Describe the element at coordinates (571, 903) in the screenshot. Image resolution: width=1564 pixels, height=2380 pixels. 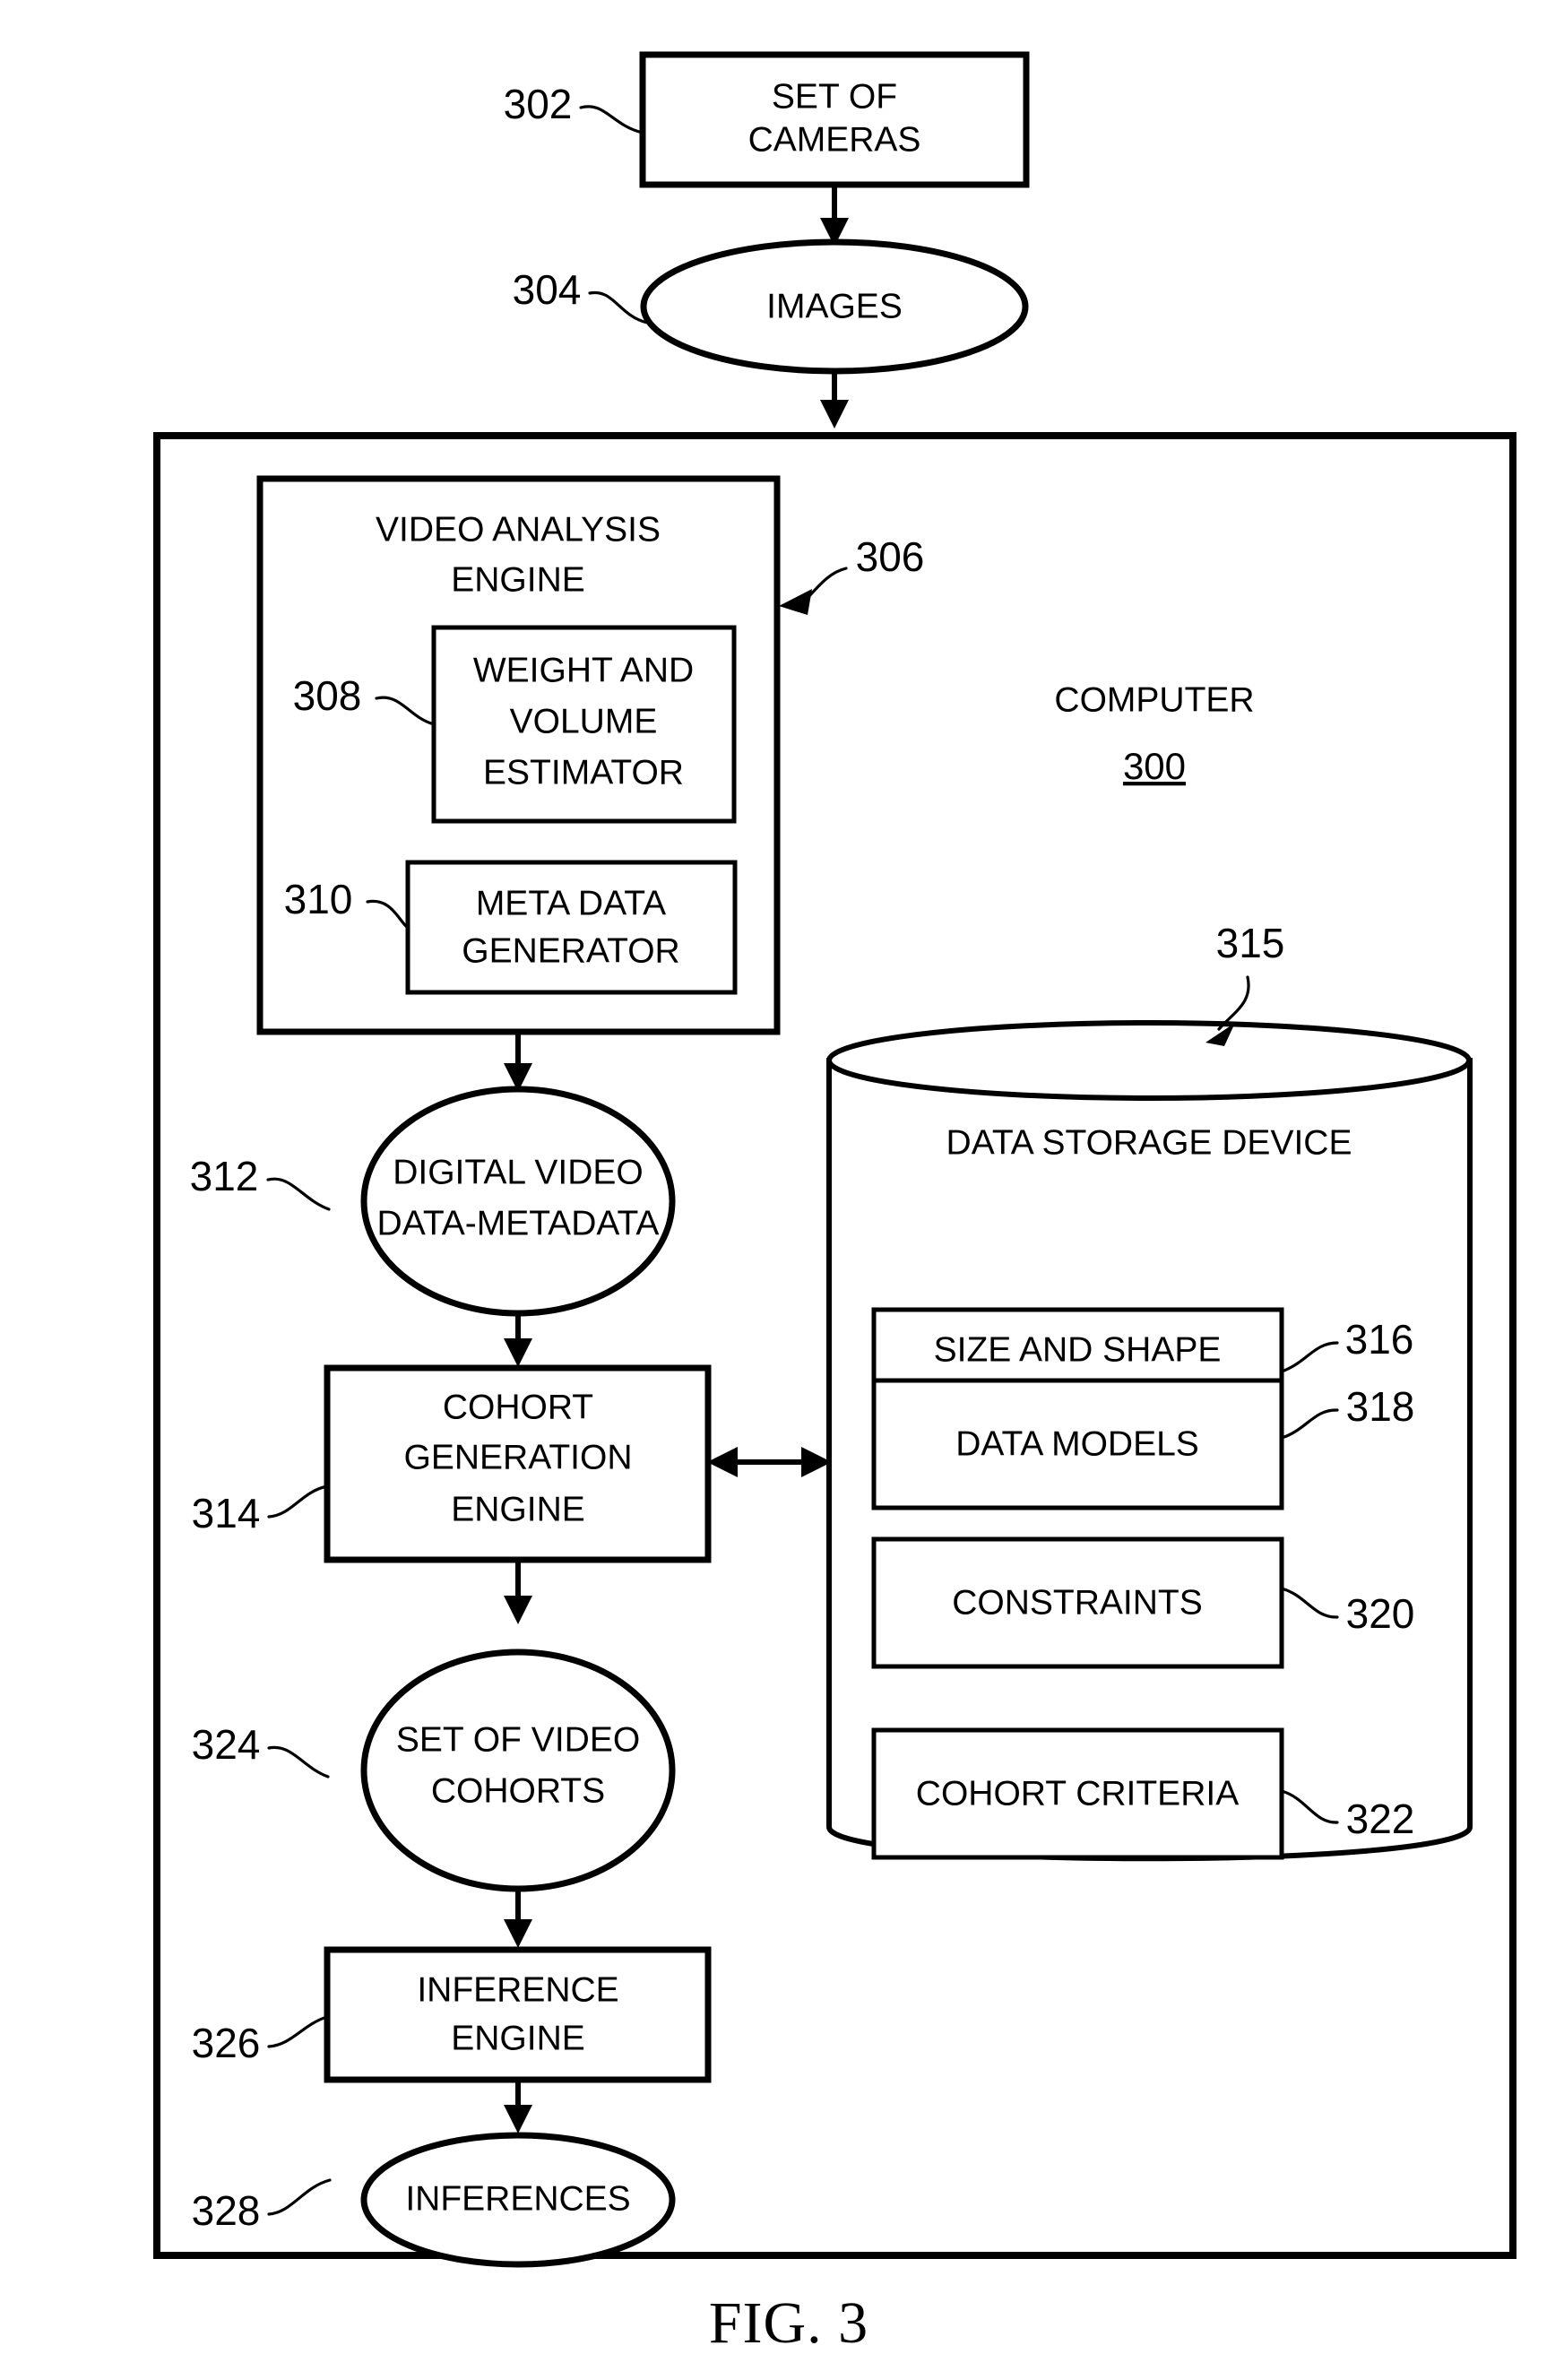
I see `meta-data-generator-label-line1: META DATA` at that location.